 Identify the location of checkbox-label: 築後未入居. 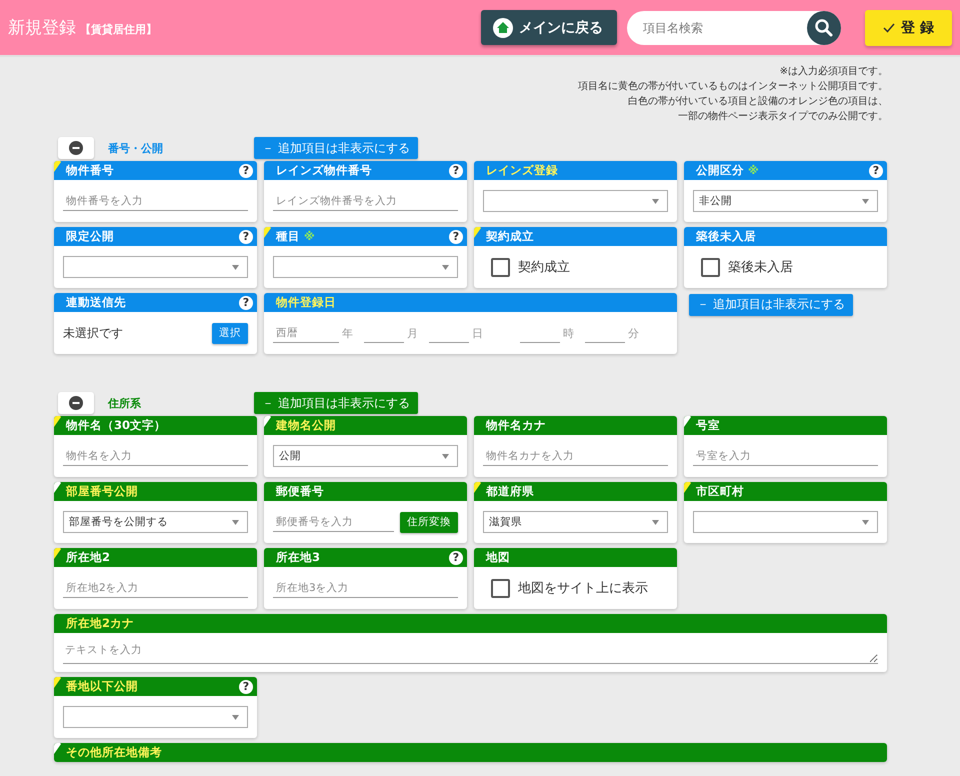
(760, 267).